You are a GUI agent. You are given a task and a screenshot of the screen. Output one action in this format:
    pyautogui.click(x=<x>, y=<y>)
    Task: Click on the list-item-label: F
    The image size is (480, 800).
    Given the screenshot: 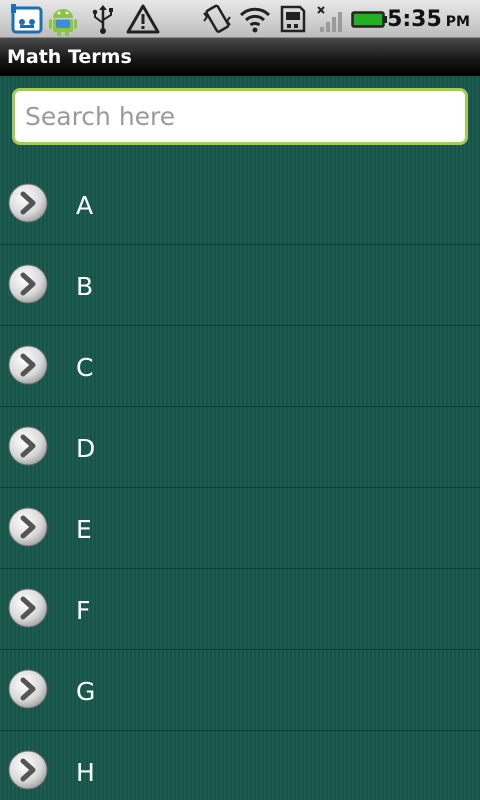 What is the action you would take?
    pyautogui.click(x=83, y=610)
    